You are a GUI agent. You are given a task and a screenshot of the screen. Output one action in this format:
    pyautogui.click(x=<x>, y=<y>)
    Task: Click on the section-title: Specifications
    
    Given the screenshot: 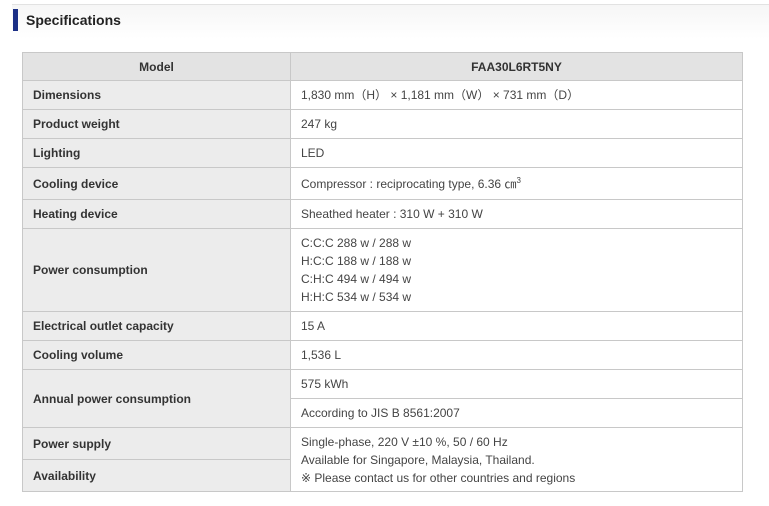 What is the action you would take?
    pyautogui.click(x=73, y=20)
    